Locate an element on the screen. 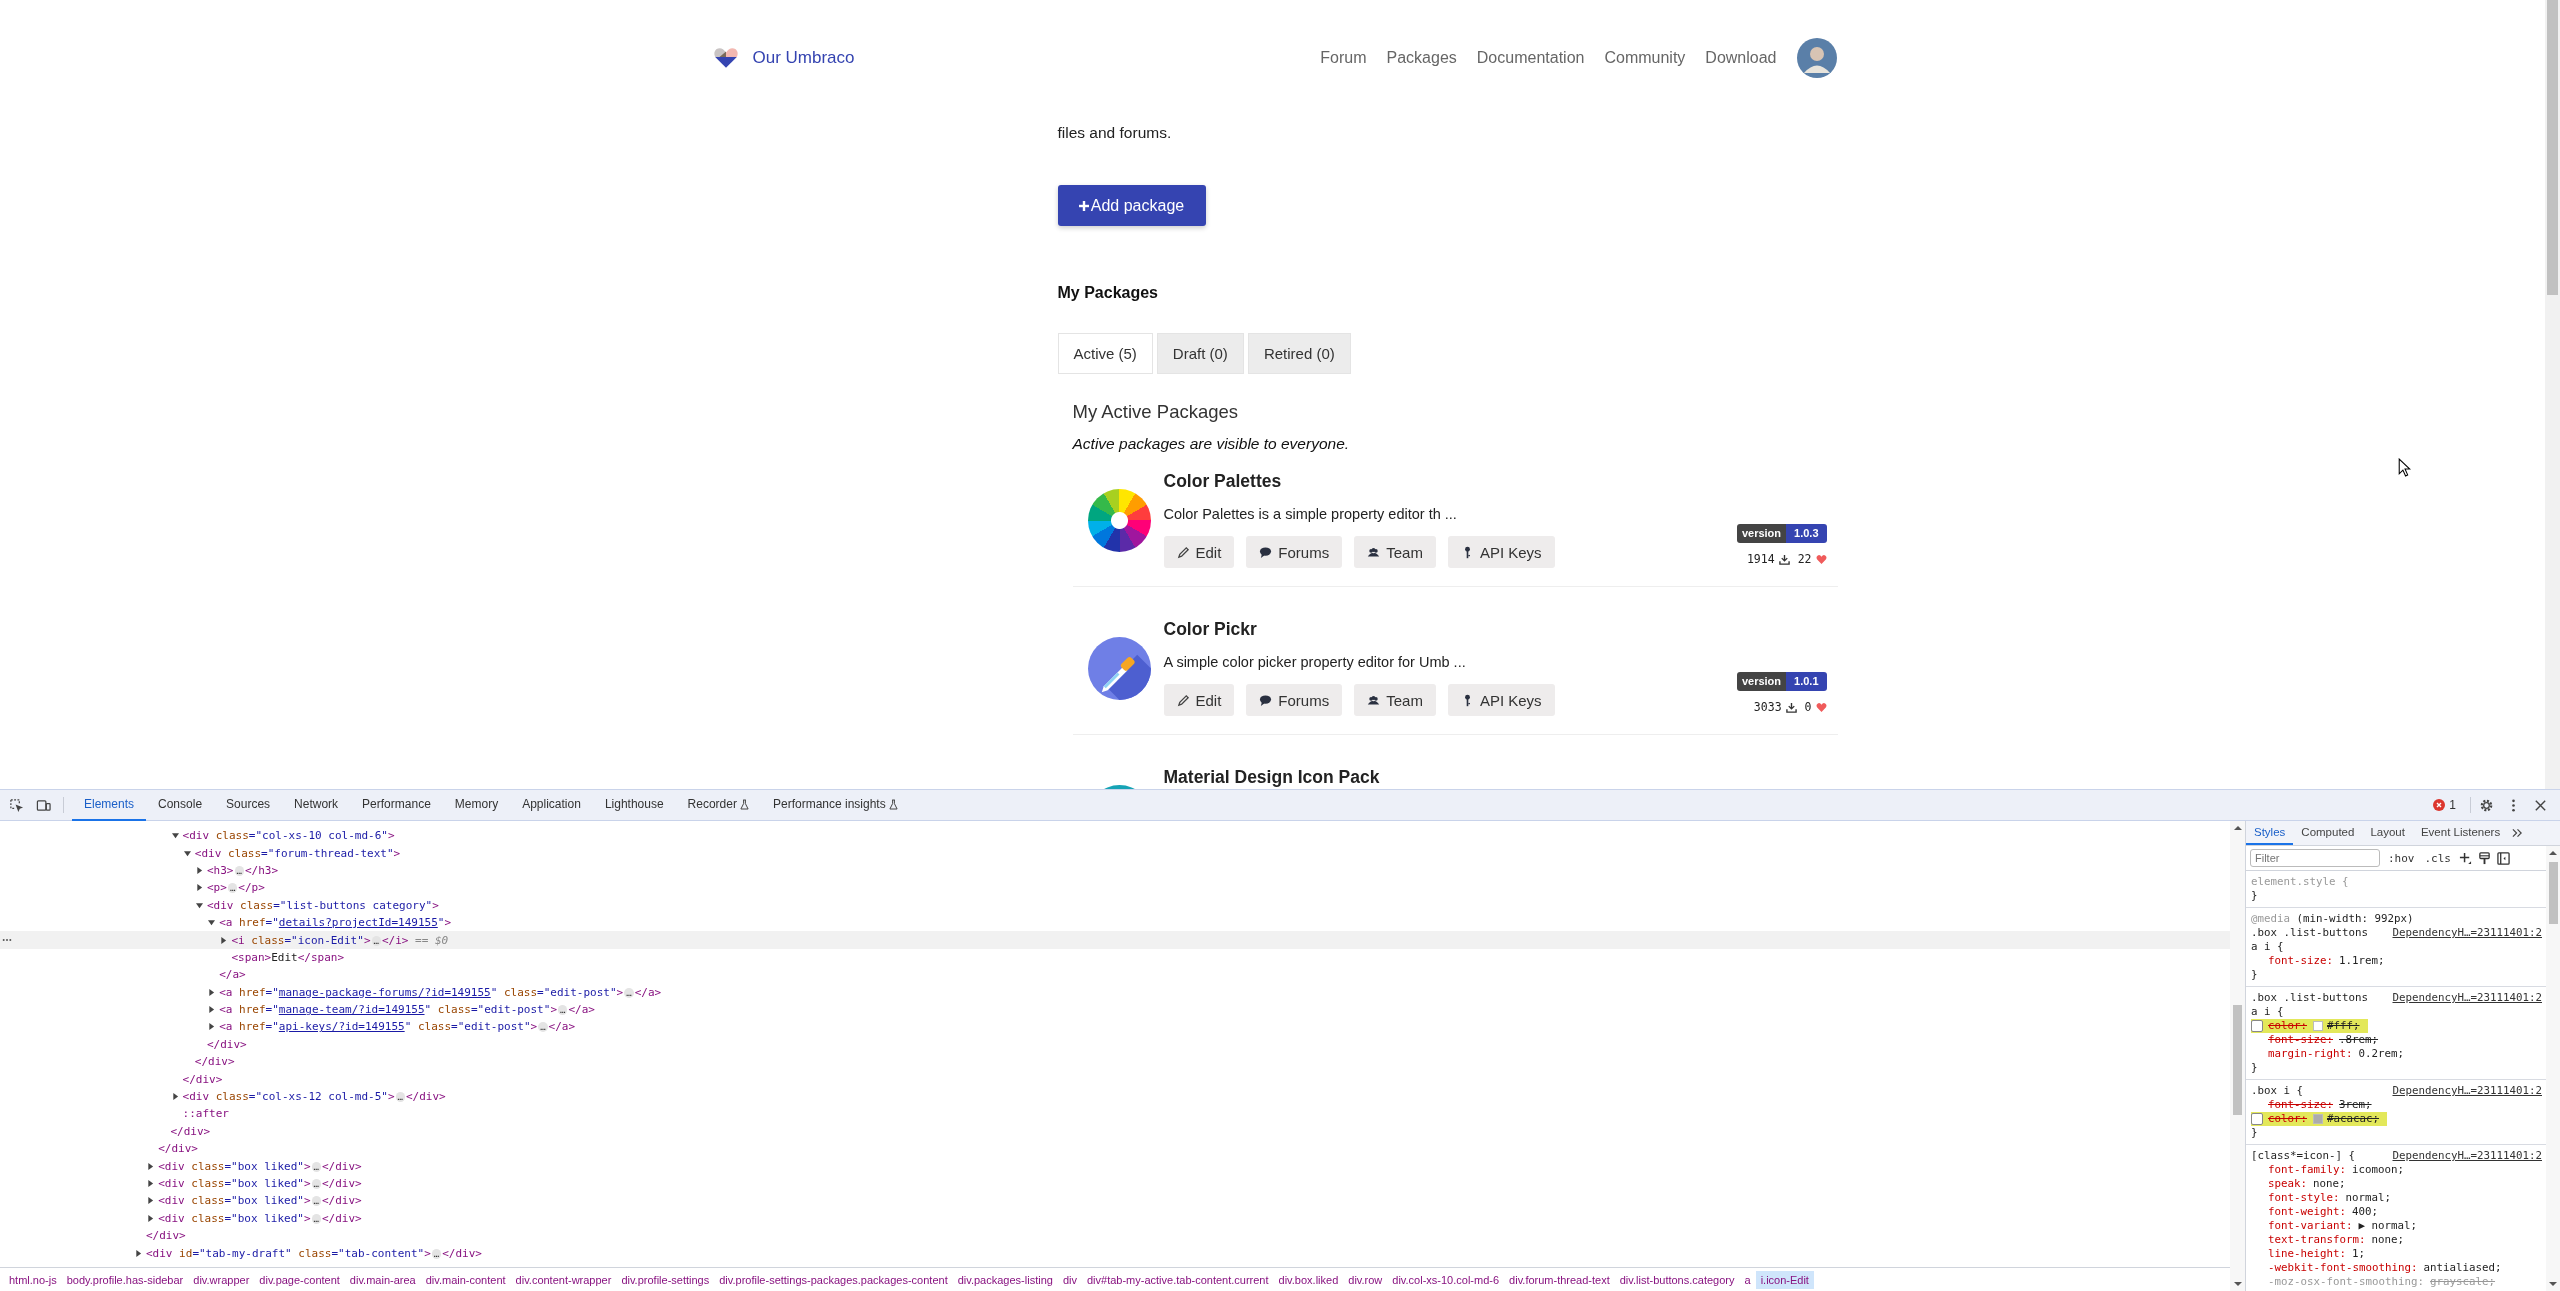 The height and width of the screenshot is (1291, 2560). sidebar-toggle-icon is located at coordinates (2503, 858).